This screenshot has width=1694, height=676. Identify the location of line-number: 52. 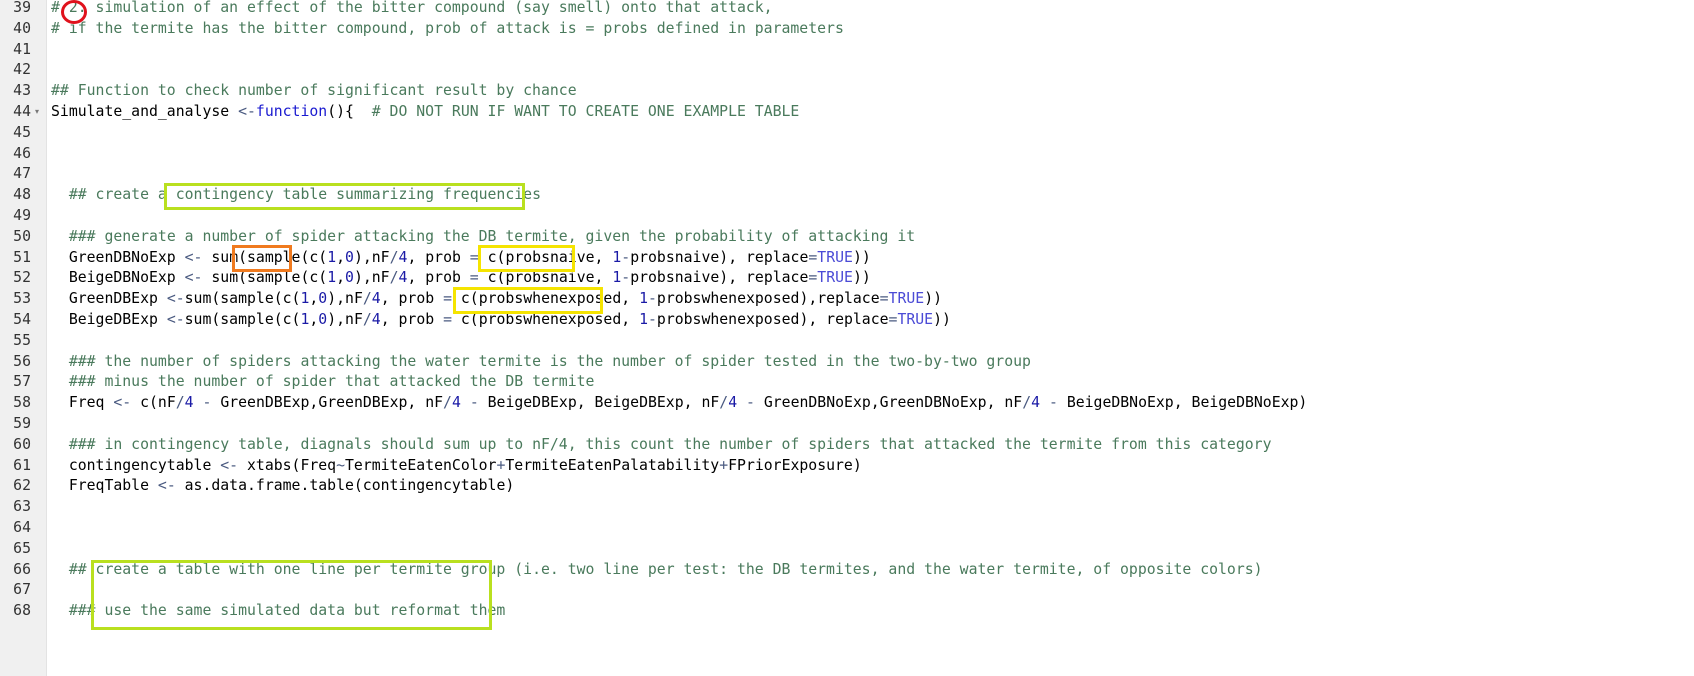
(22, 278).